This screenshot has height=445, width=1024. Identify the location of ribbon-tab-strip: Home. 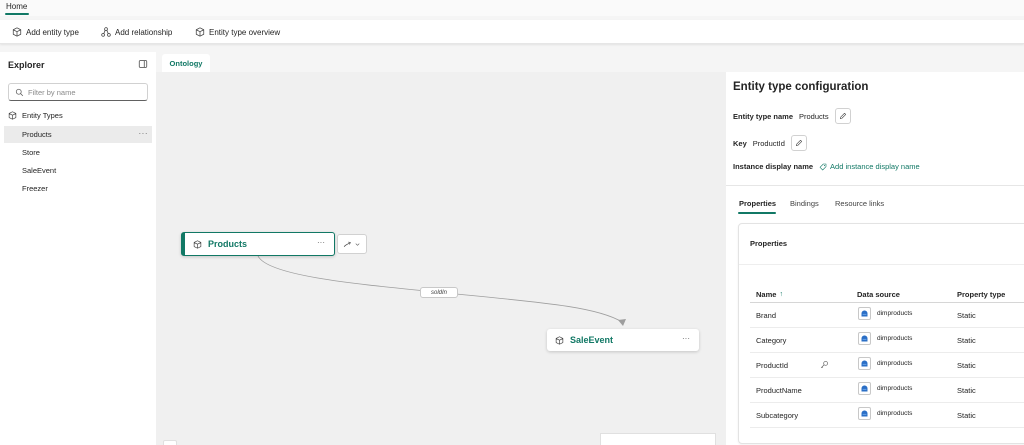
(512, 8).